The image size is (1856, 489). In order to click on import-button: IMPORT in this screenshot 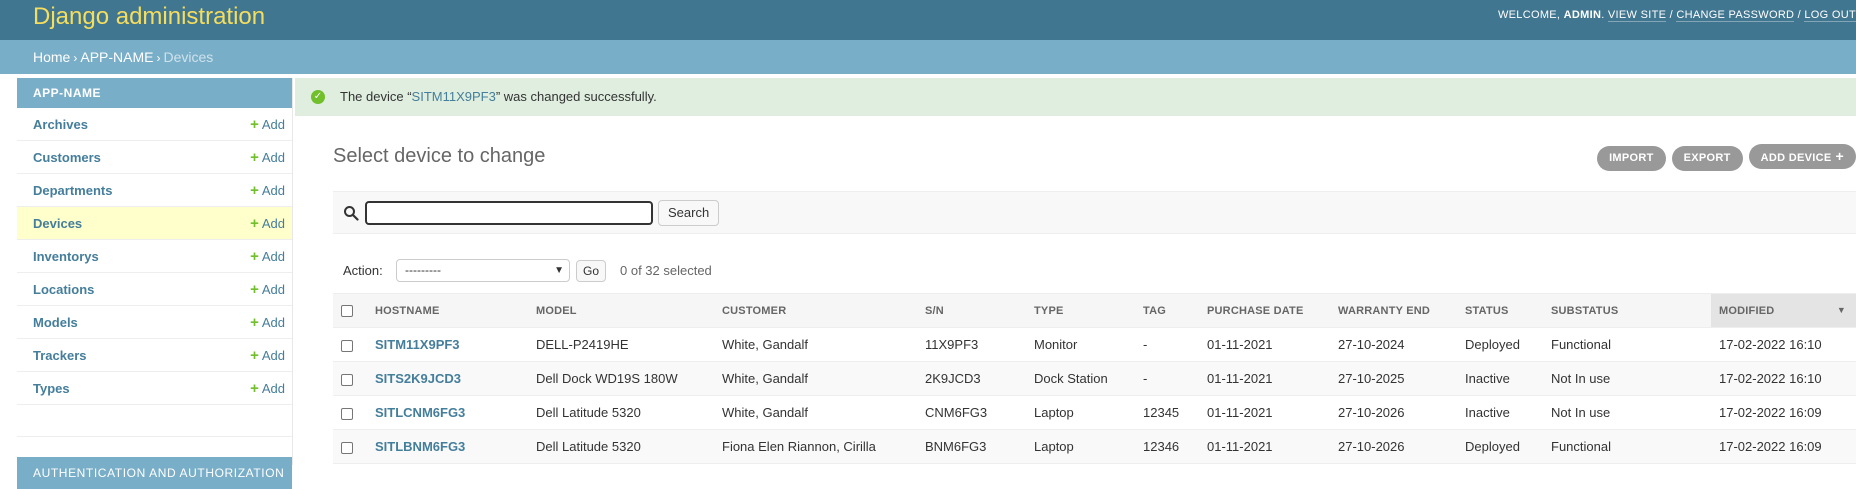, I will do `click(1631, 158)`.